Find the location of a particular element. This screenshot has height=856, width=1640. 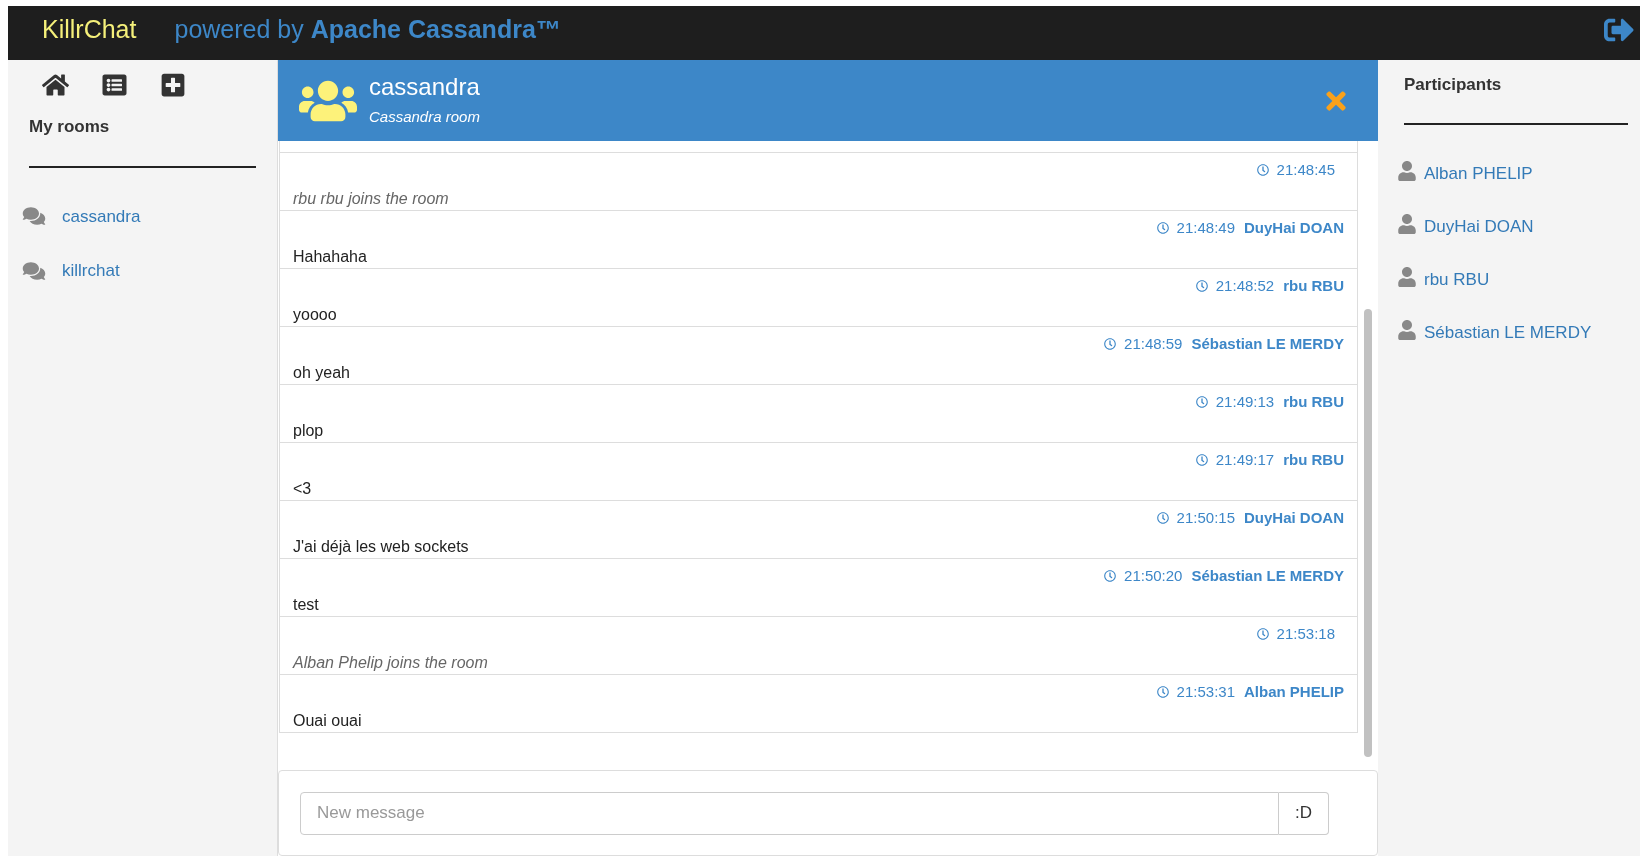

brand-title: KillrChat is located at coordinates (89, 30).